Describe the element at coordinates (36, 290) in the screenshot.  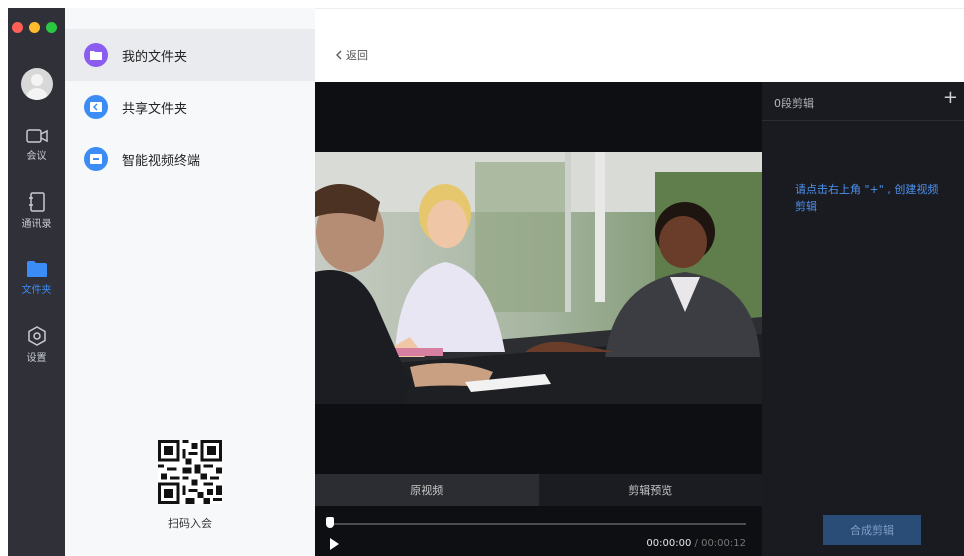
I see `rail-item-label: 文件夹` at that location.